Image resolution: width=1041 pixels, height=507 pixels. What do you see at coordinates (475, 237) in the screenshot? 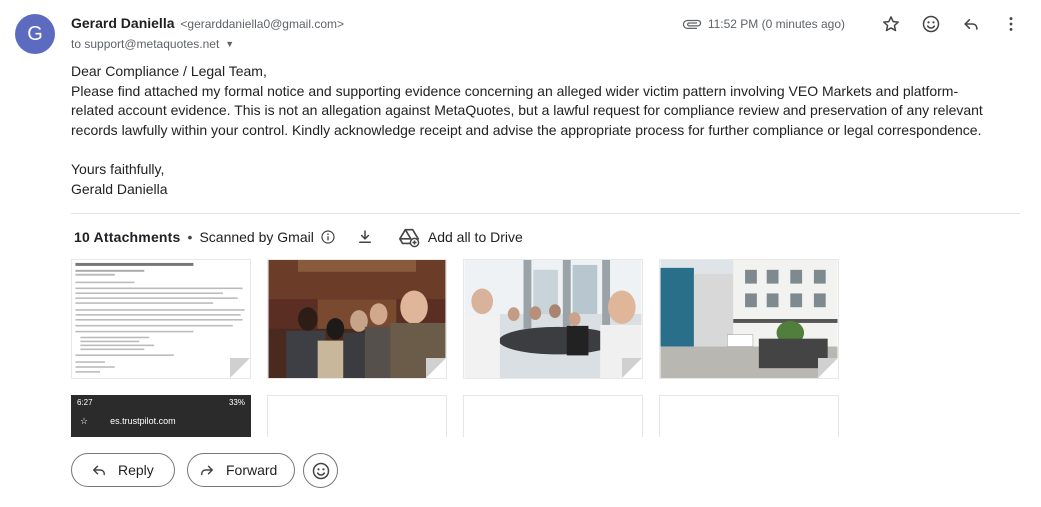
I see `add-all-to-drive-label: Add all to Drive` at bounding box center [475, 237].